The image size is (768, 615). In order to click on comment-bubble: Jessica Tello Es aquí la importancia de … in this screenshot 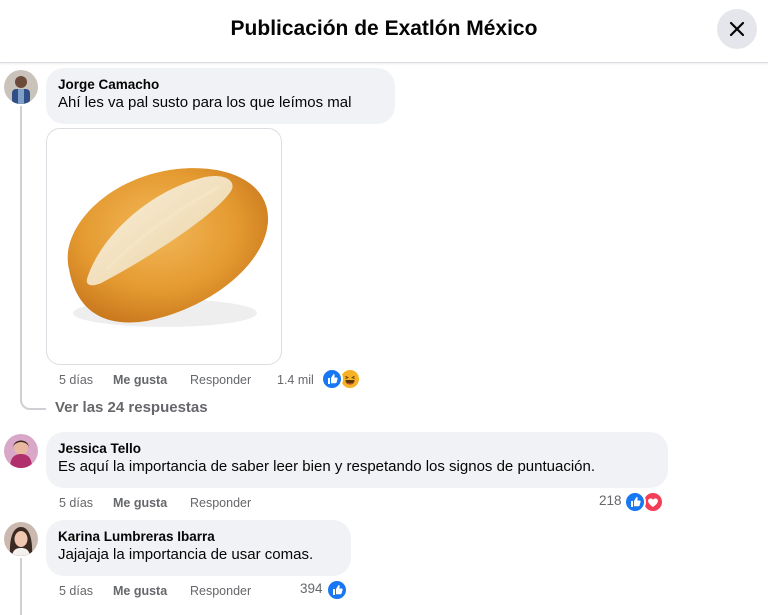, I will do `click(357, 460)`.